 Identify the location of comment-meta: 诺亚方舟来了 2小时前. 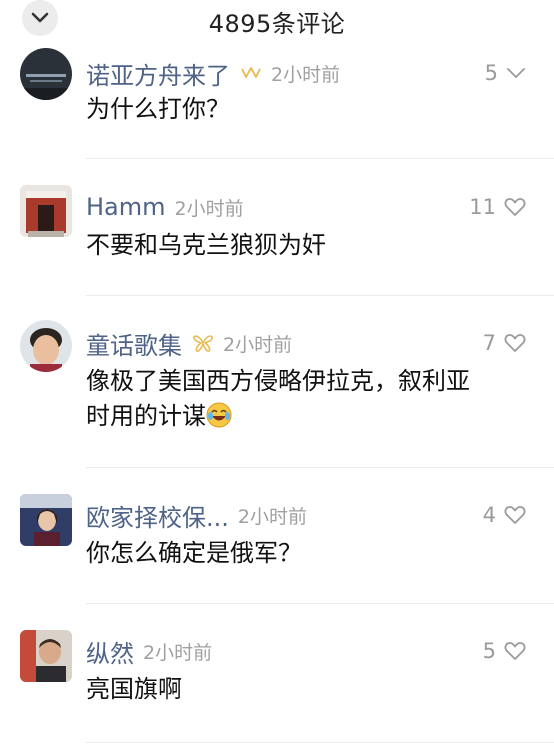
(213, 73).